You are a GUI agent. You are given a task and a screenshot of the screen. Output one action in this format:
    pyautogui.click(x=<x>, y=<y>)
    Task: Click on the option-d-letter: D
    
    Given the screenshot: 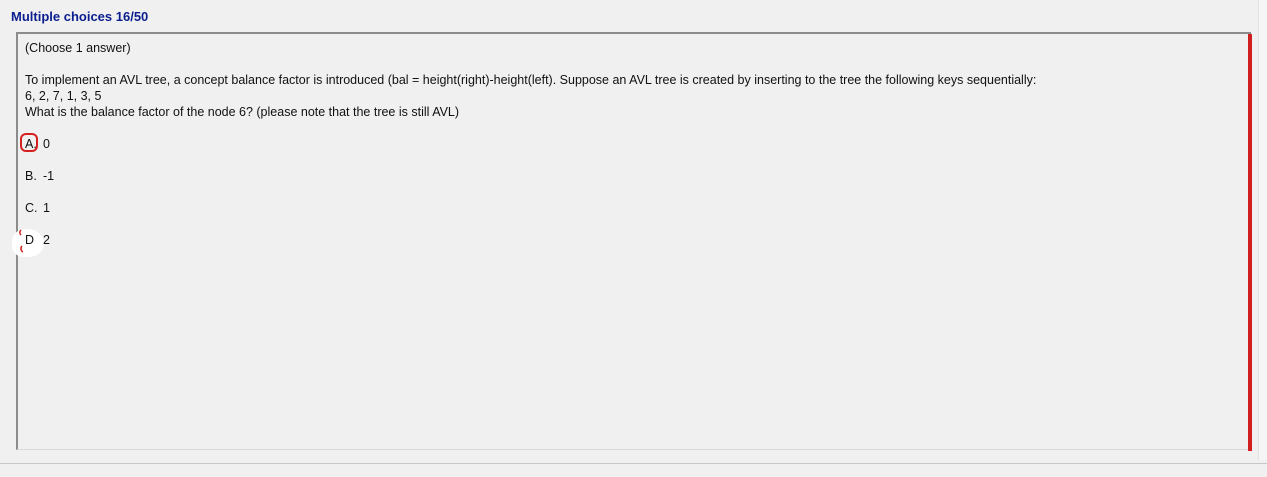 What is the action you would take?
    pyautogui.click(x=30, y=240)
    